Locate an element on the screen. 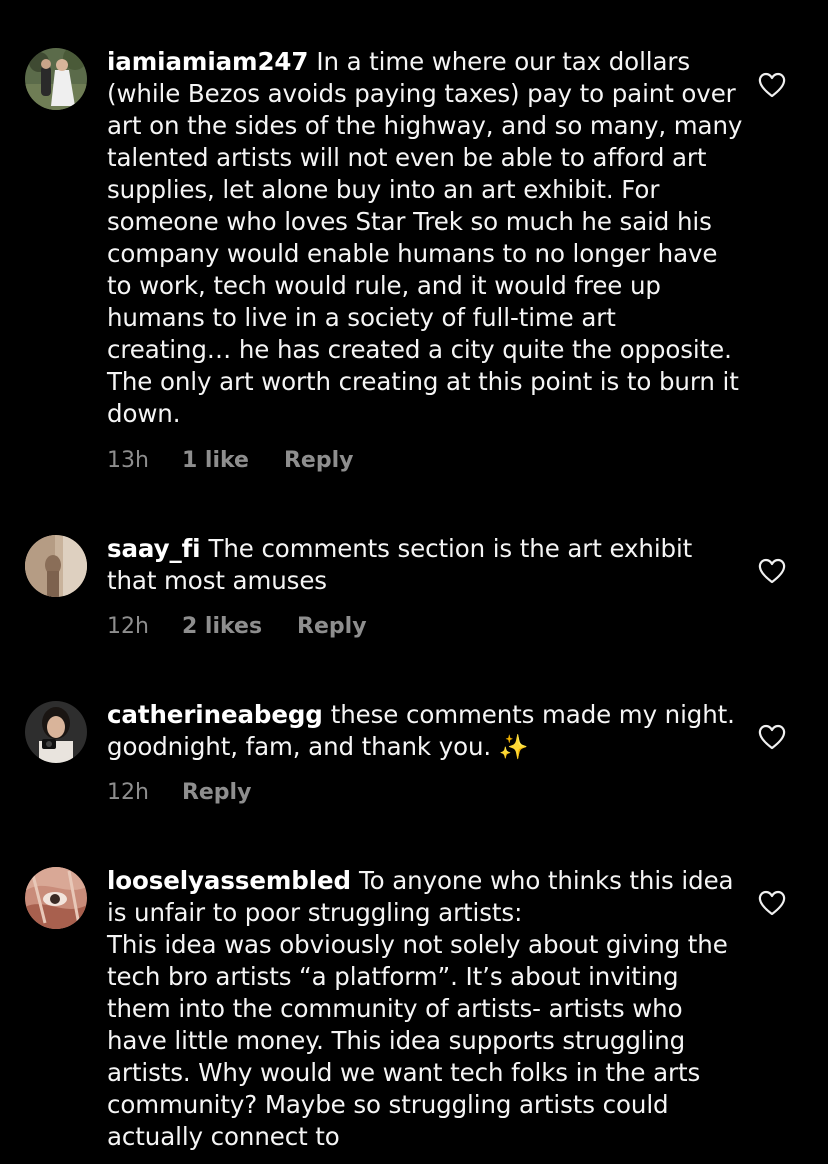 Image resolution: width=828 pixels, height=1164 pixels. comment-meta: 12h 2 likes Reply is located at coordinates (237, 627).